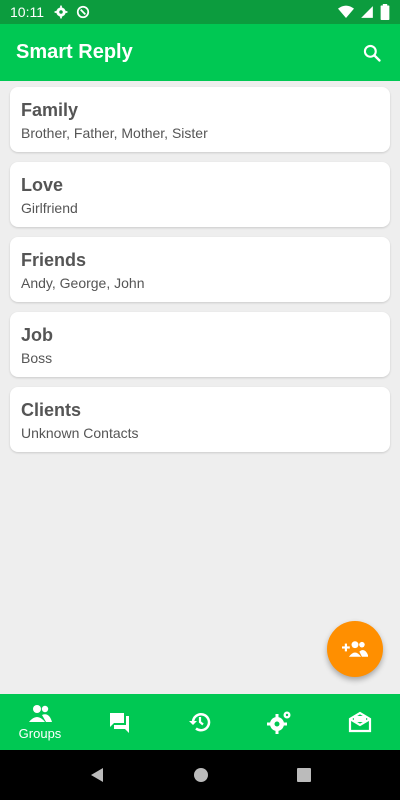 The image size is (400, 800). I want to click on recents-icon, so click(304, 775).